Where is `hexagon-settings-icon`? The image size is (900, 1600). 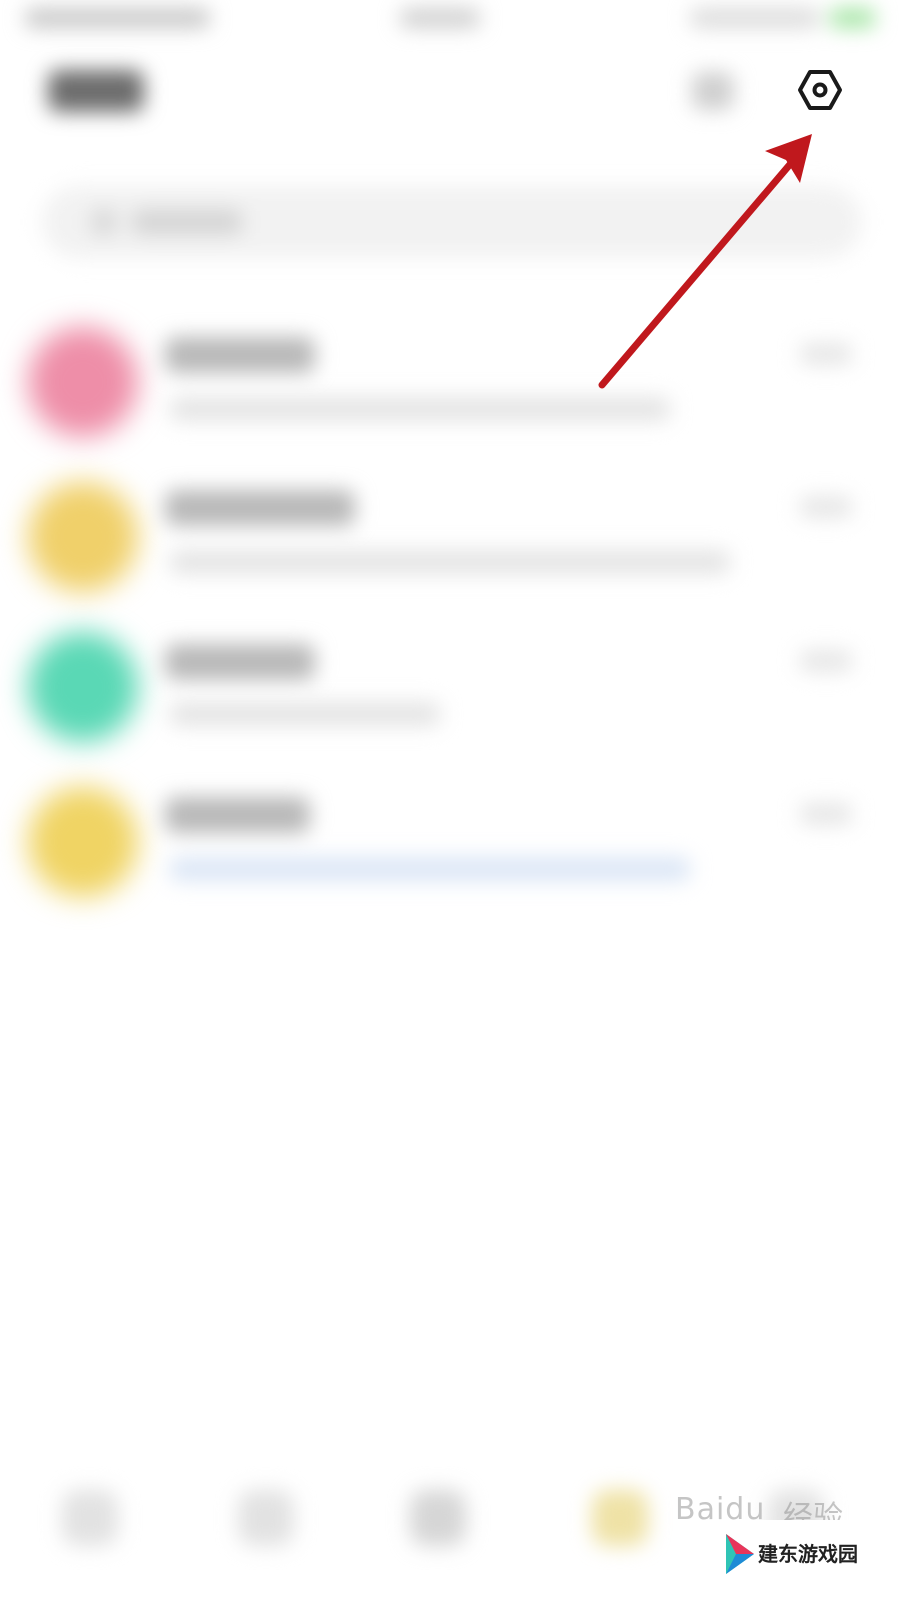
hexagon-settings-icon is located at coordinates (820, 90).